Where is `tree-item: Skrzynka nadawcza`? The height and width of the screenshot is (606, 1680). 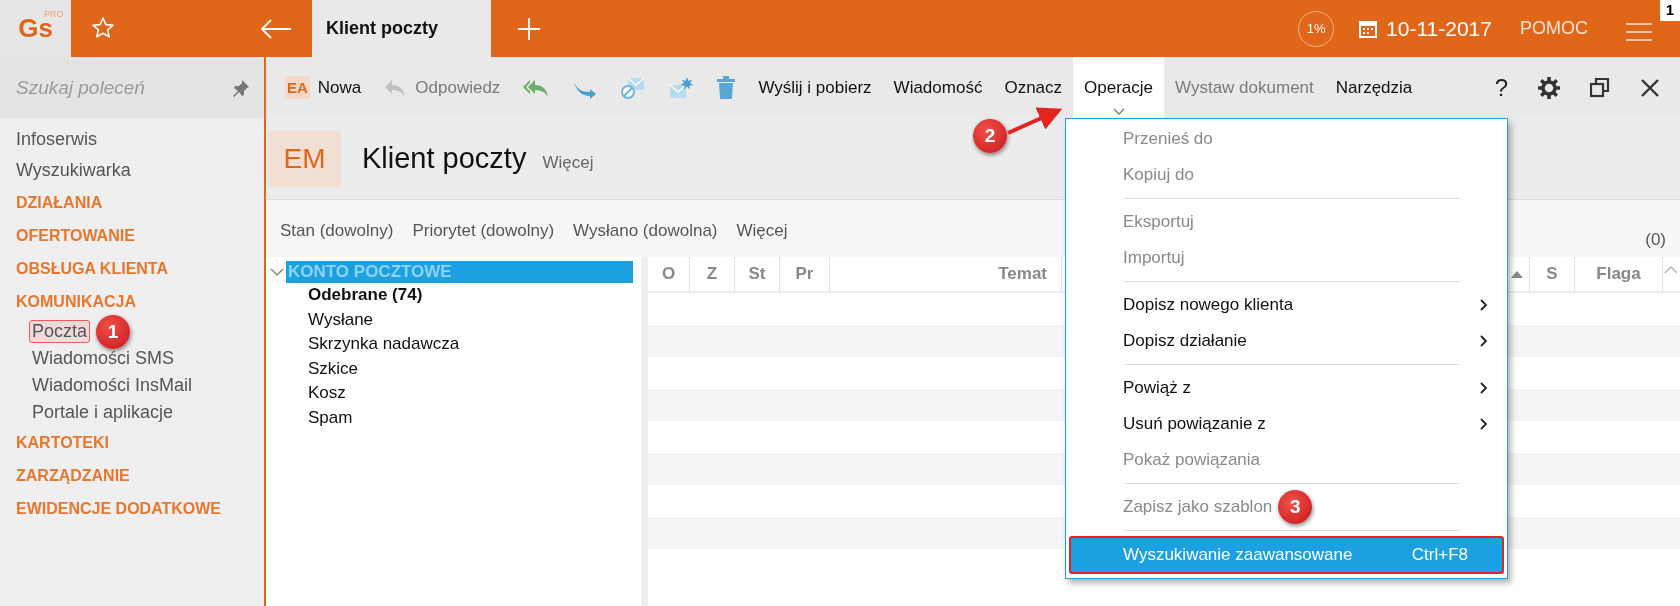 tree-item: Skrzynka nadawcza is located at coordinates (473, 344).